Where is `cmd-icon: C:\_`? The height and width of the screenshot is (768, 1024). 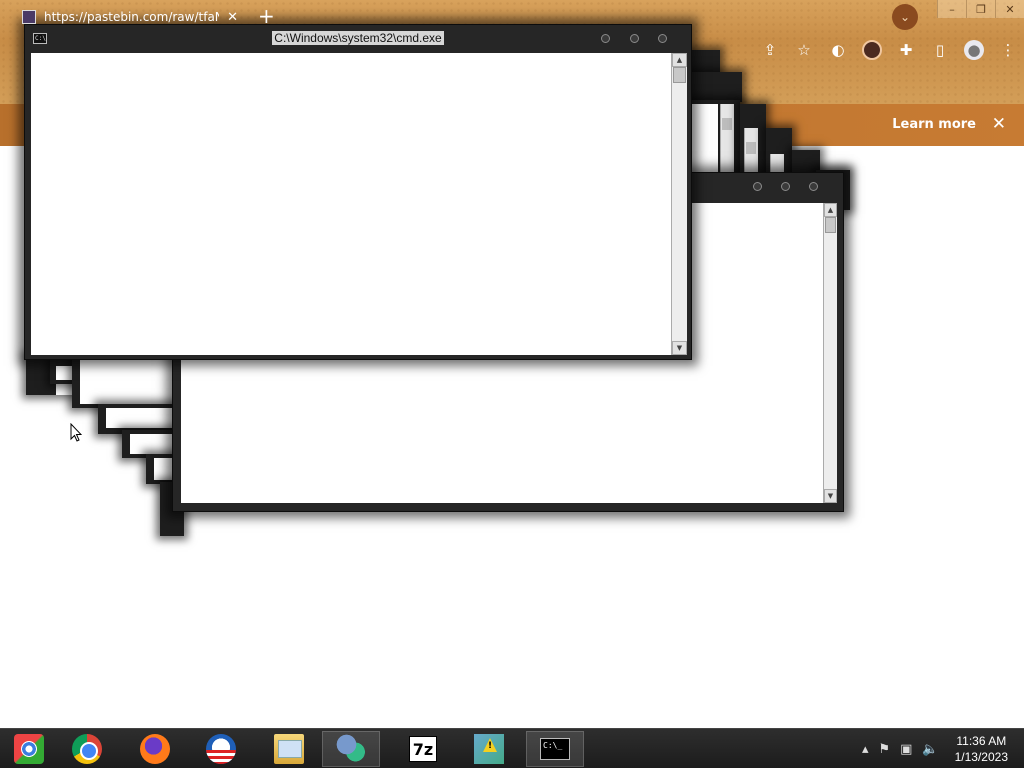 cmd-icon: C:\_ is located at coordinates (555, 749).